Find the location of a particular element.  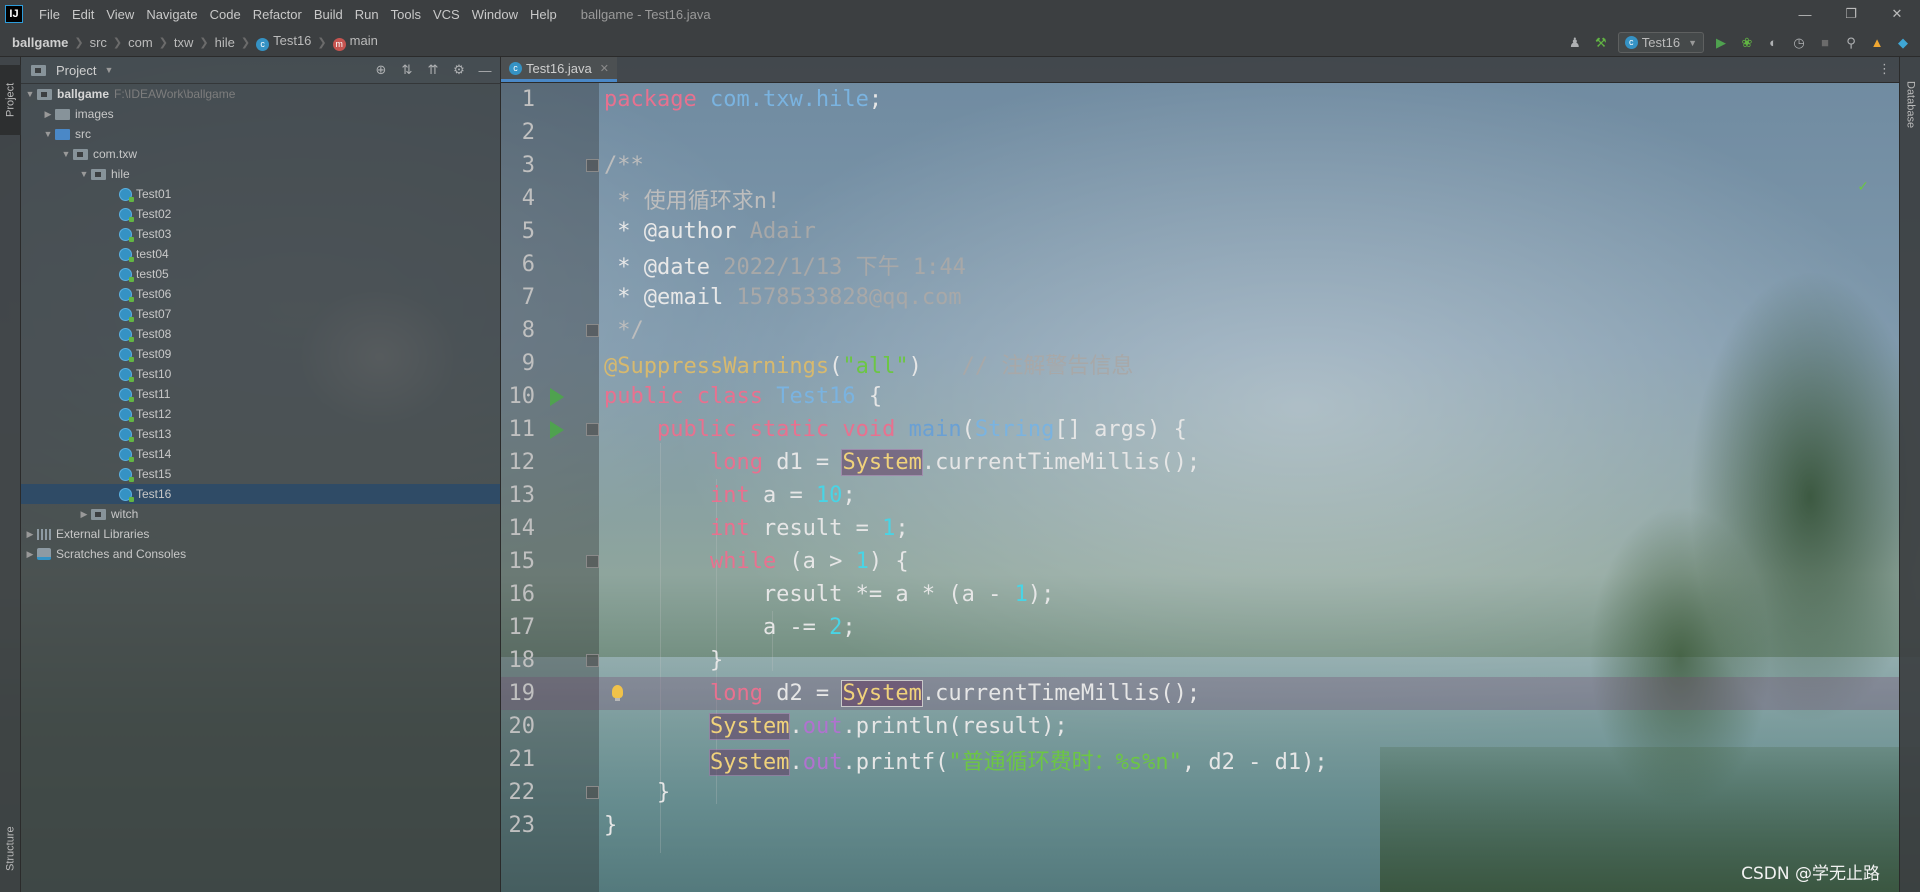

menu-help: Help is located at coordinates (543, 14).